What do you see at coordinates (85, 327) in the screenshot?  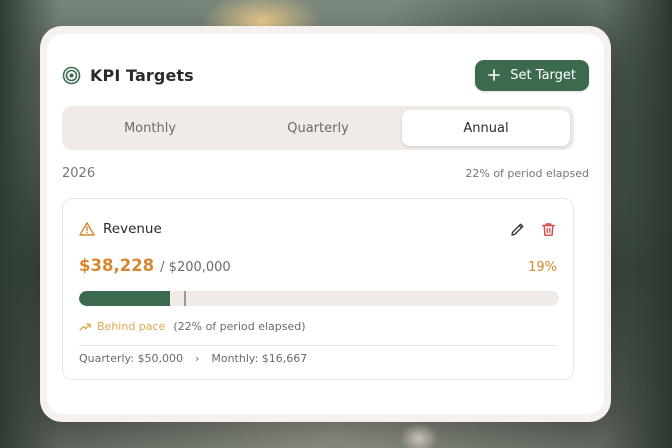 I see `trend-up-icon` at bounding box center [85, 327].